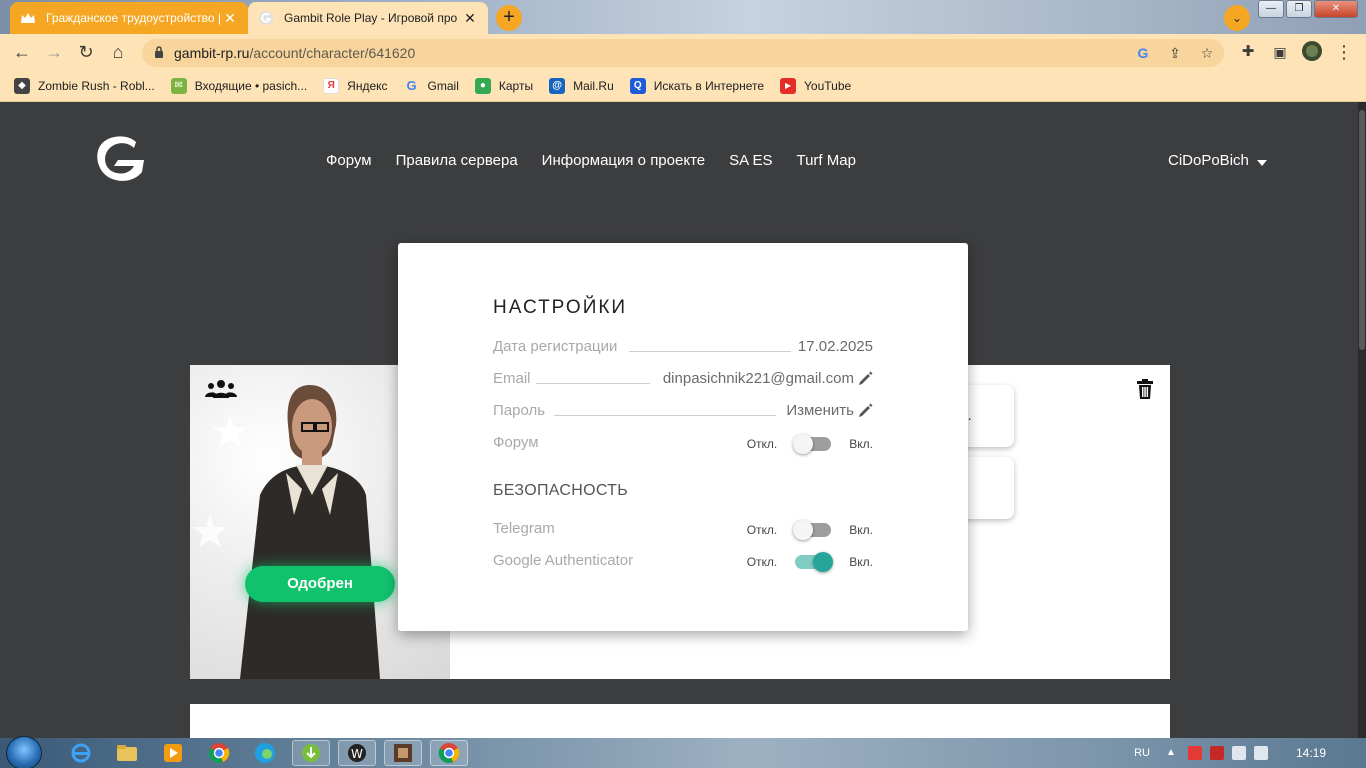 The width and height of the screenshot is (1366, 768). I want to click on game-launcher-icon: W, so click(357, 753).